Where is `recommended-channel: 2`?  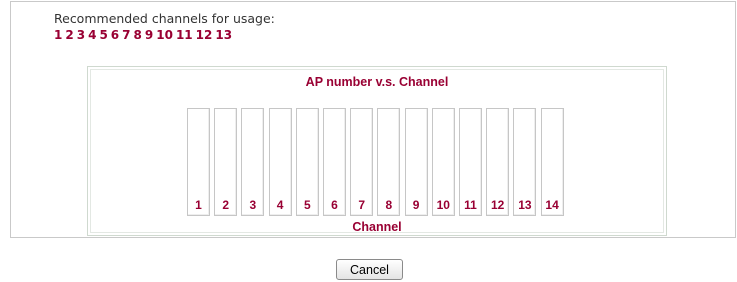
recommended-channel: 2 is located at coordinates (69, 35).